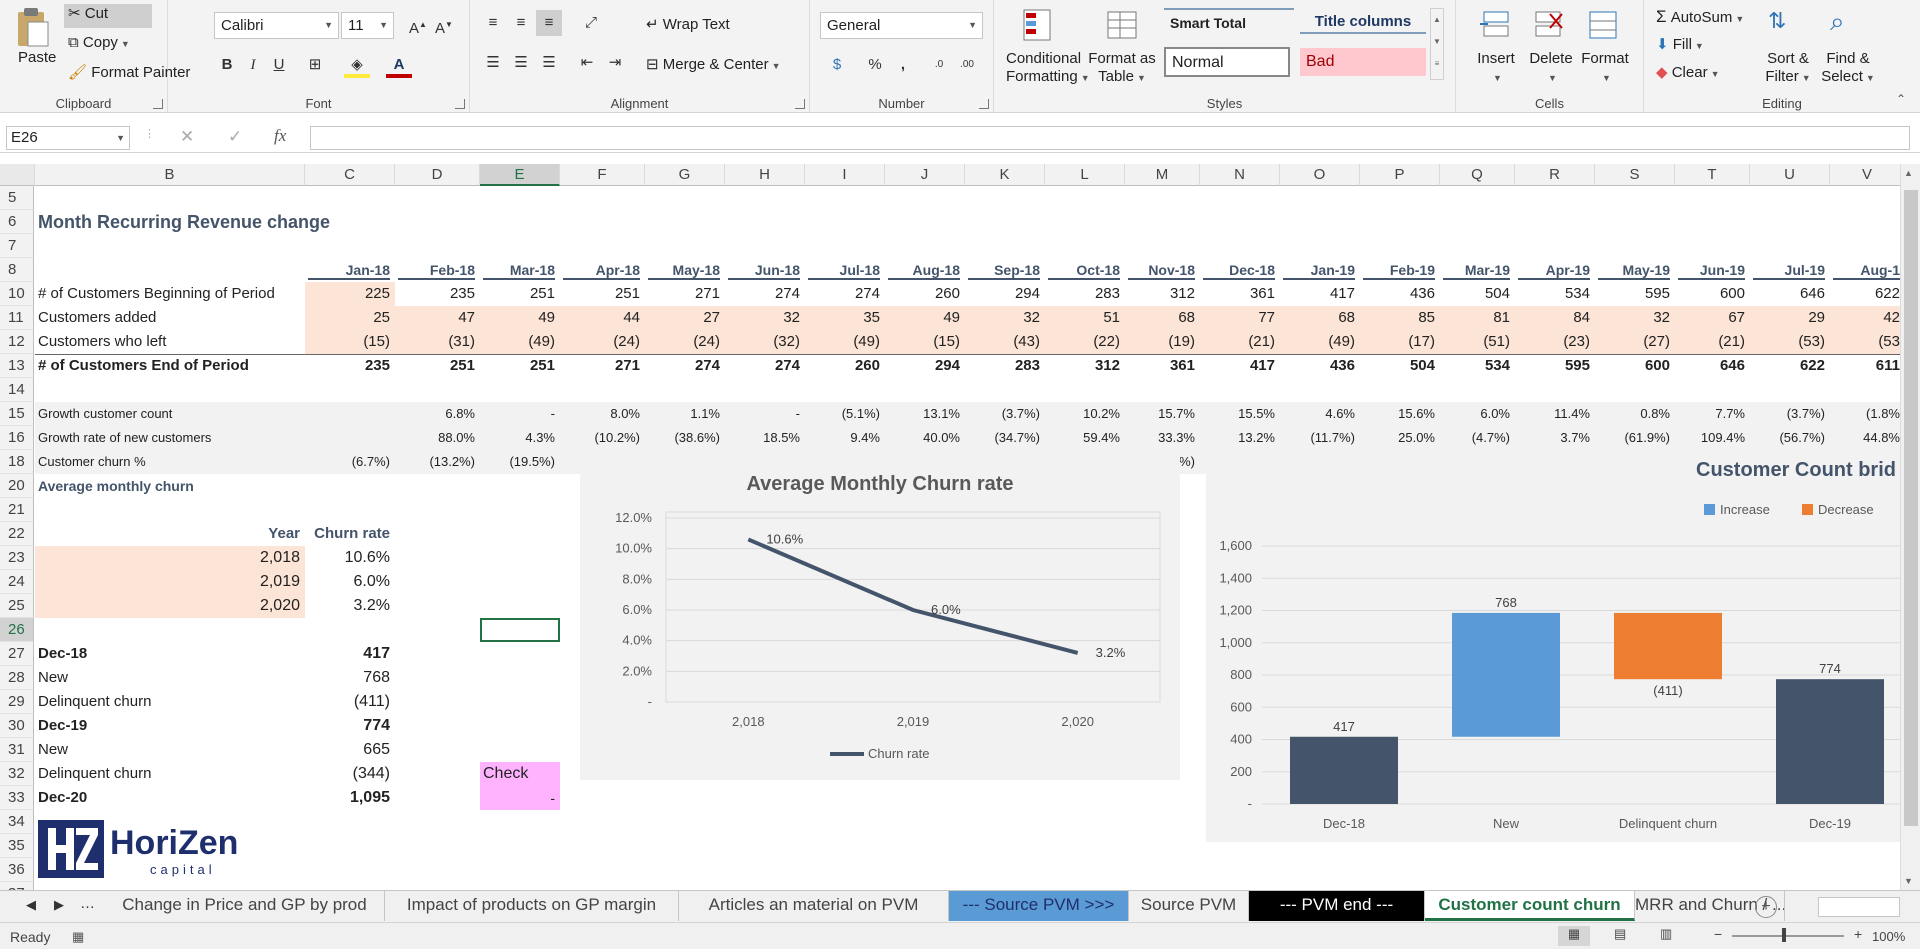 The image size is (1920, 949). What do you see at coordinates (1161, 342) in the screenshot?
I see `data-cell: (19)` at bounding box center [1161, 342].